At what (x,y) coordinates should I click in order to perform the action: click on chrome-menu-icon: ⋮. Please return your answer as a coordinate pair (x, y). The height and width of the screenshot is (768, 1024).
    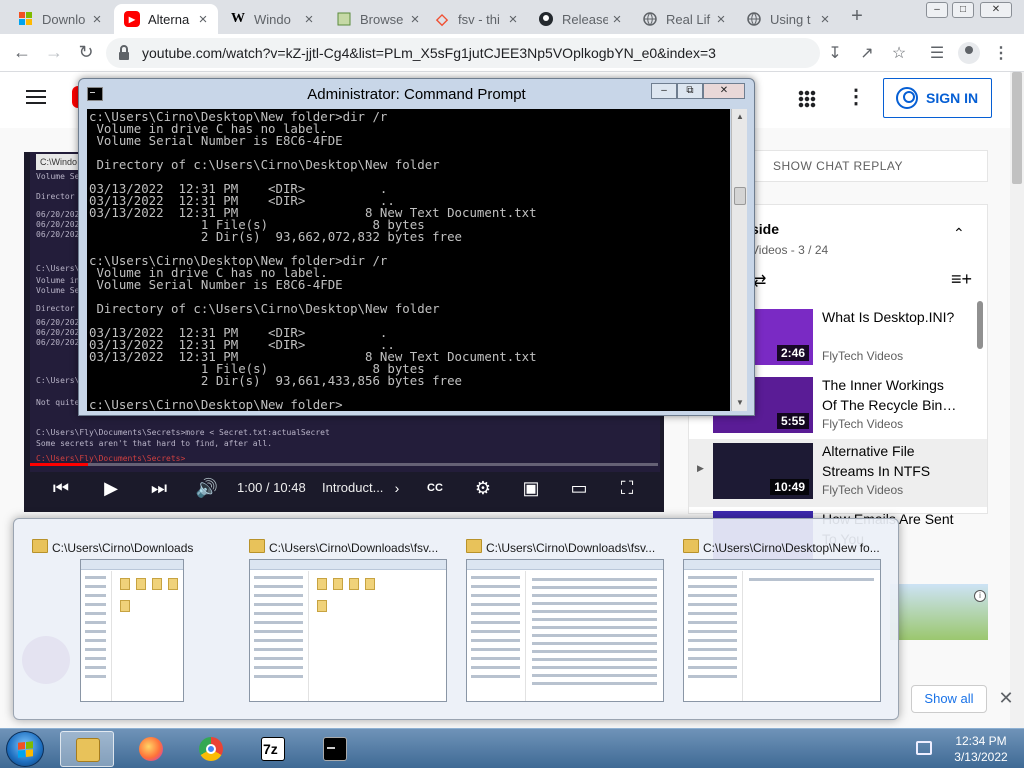
    Looking at the image, I should click on (1001, 54).